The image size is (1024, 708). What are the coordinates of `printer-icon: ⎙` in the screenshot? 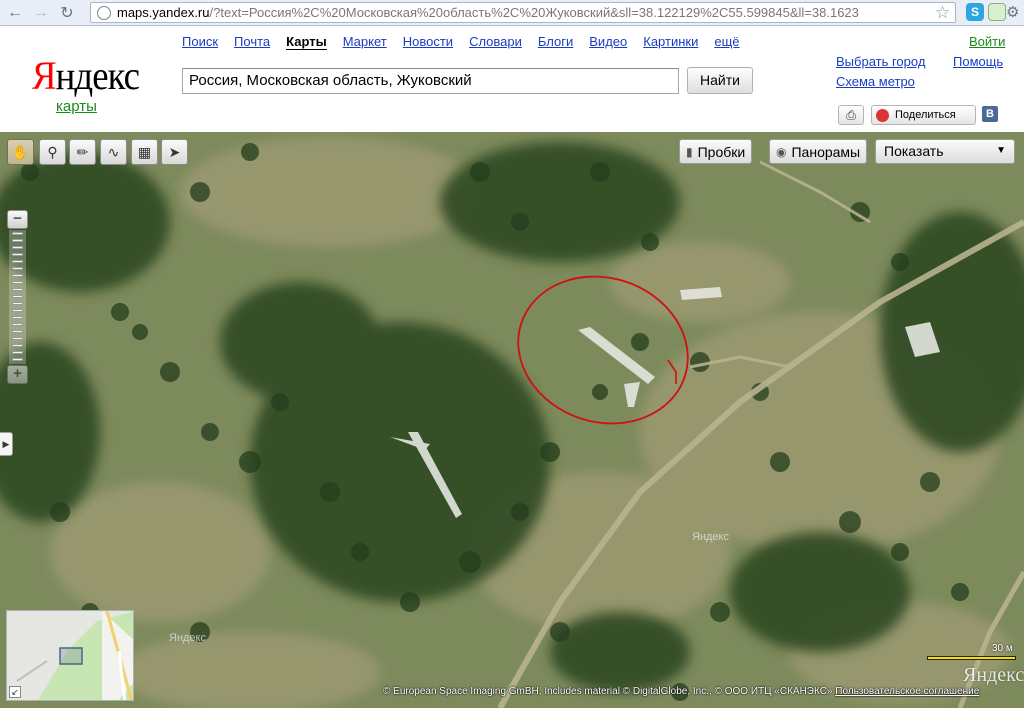 It's located at (851, 115).